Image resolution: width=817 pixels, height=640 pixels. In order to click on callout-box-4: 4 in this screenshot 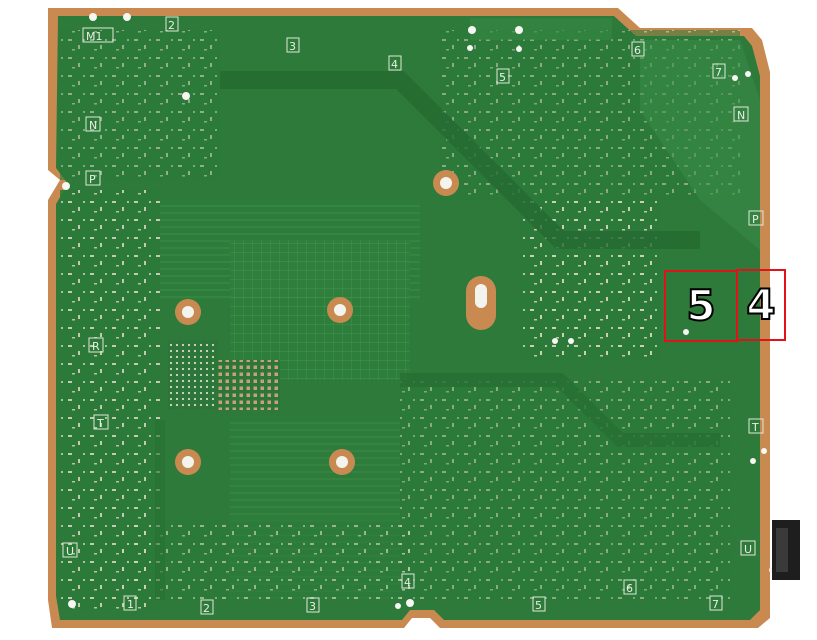, I will do `click(761, 305)`.